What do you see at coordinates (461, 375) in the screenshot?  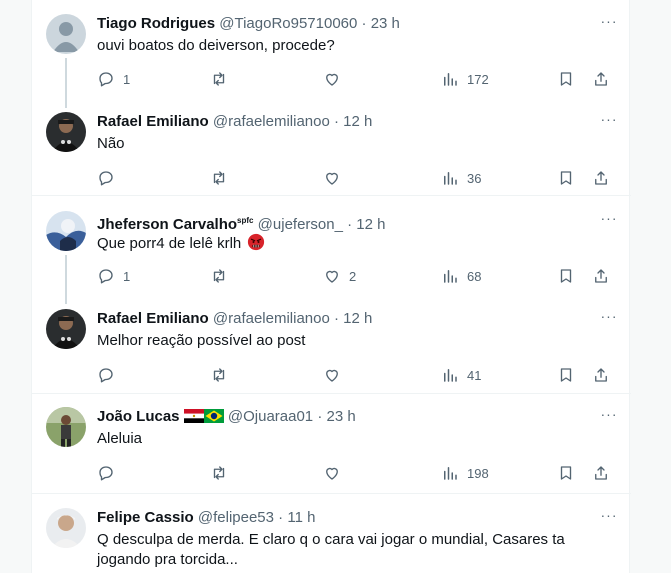 I see `views-button: 41` at bounding box center [461, 375].